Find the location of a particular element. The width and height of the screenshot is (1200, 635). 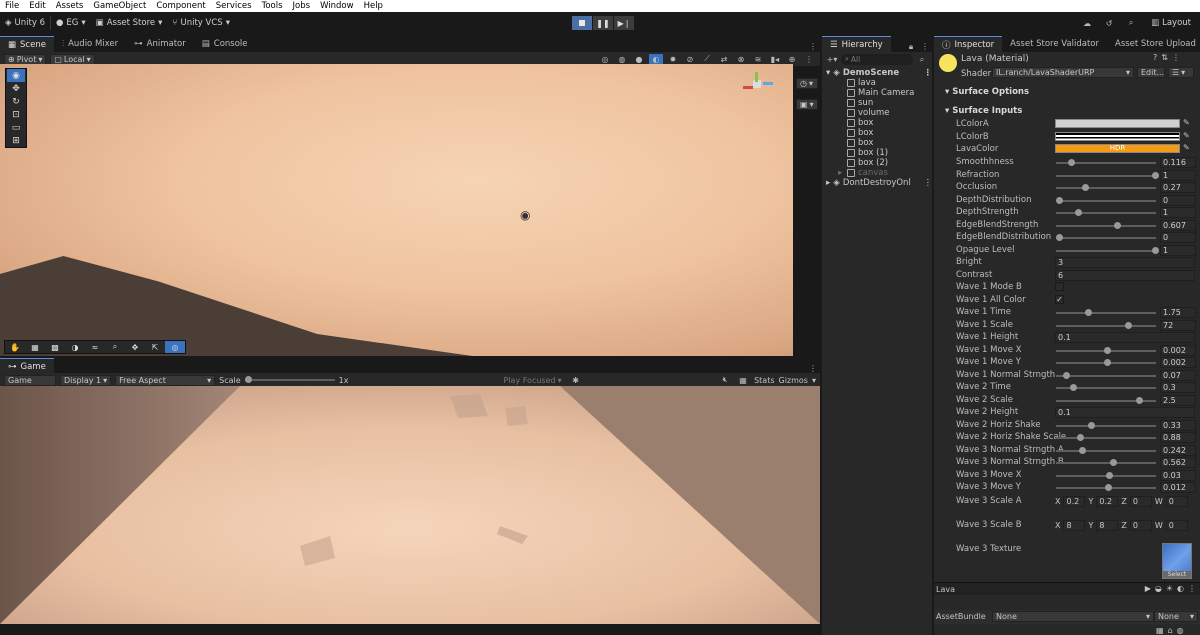

property-value-field: 2.5 is located at coordinates (1178, 400).